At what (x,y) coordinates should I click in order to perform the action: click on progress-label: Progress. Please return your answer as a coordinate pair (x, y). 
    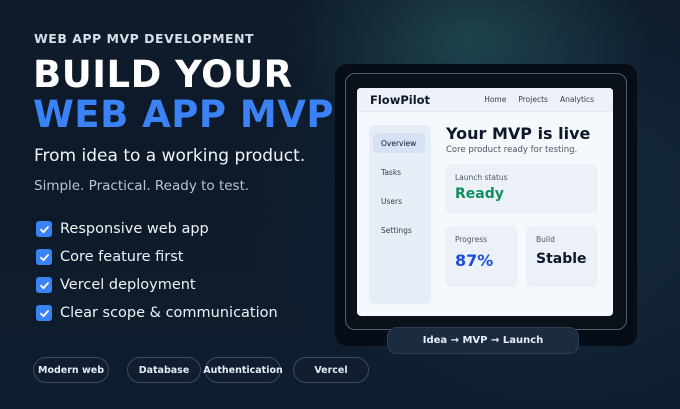
    Looking at the image, I should click on (471, 239).